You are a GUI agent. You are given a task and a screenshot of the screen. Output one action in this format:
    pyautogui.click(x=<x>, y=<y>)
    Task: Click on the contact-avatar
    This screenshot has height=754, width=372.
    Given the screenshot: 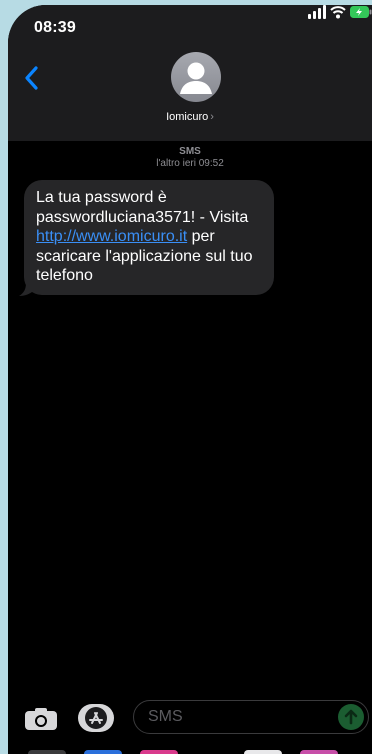 What is the action you would take?
    pyautogui.click(x=196, y=77)
    